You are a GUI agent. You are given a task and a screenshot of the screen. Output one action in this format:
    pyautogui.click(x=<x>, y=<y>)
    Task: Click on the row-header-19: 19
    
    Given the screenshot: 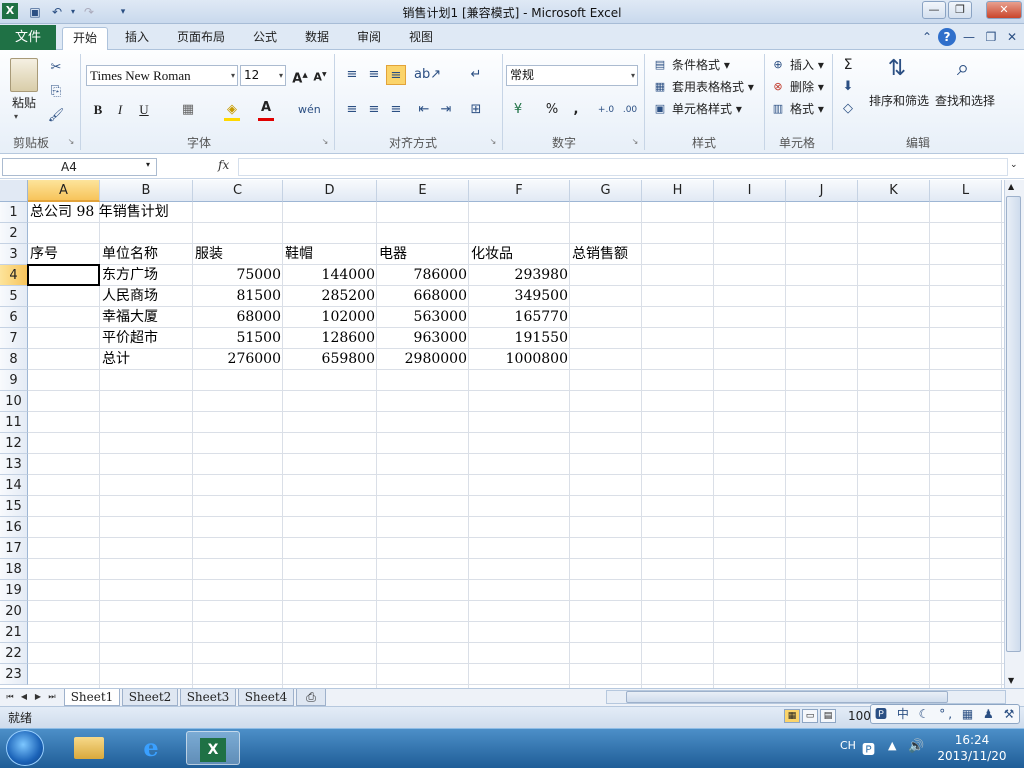 What is the action you would take?
    pyautogui.click(x=14, y=590)
    